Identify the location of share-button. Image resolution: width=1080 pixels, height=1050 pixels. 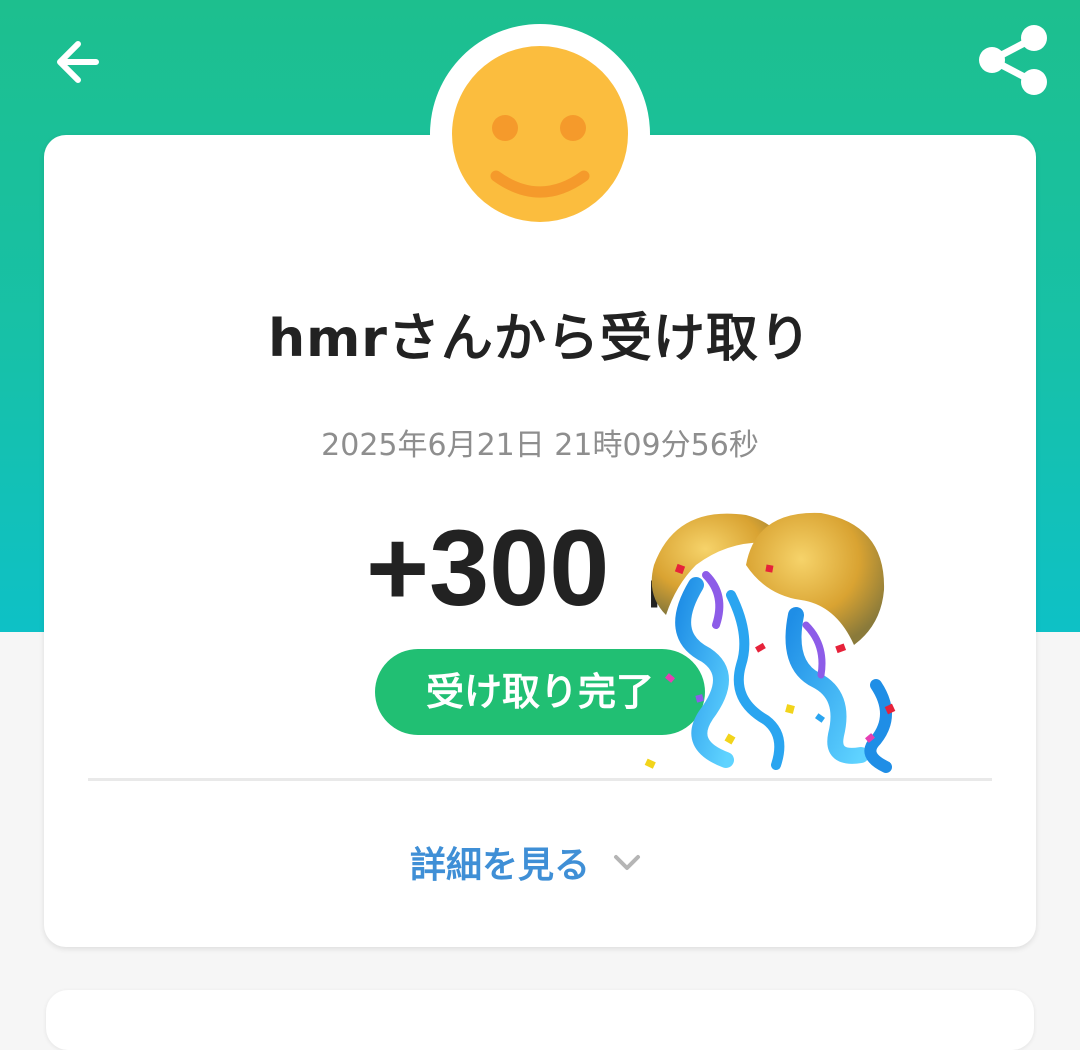
(1014, 62).